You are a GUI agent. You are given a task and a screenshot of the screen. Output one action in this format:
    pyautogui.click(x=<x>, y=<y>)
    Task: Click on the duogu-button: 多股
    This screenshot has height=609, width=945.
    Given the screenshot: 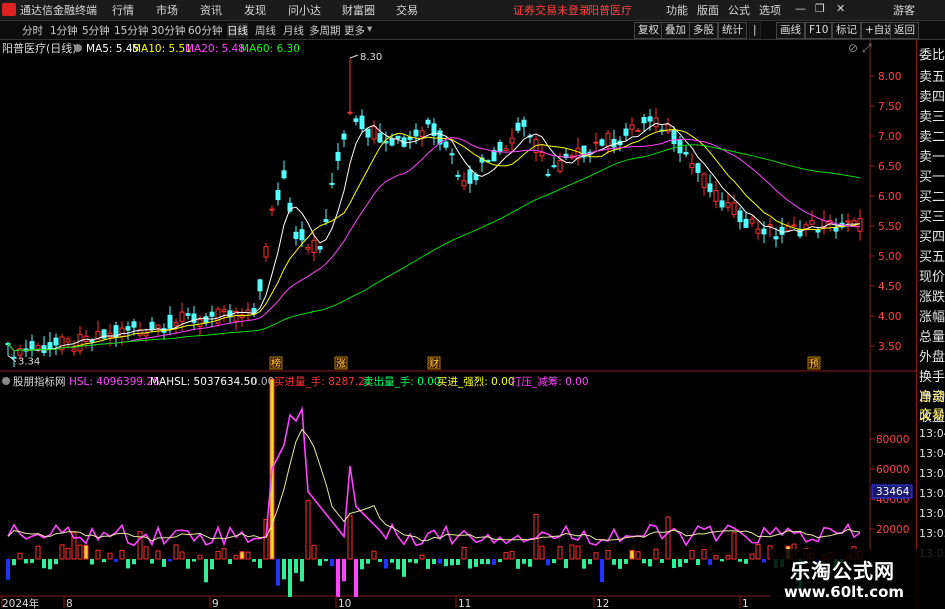 What is the action you would take?
    pyautogui.click(x=703, y=30)
    